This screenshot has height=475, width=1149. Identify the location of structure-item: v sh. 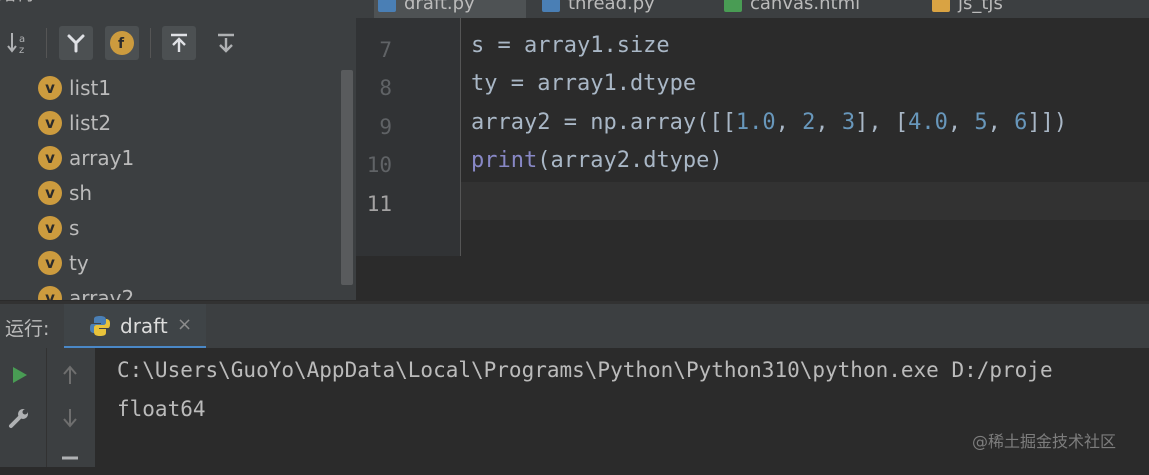
(65, 192).